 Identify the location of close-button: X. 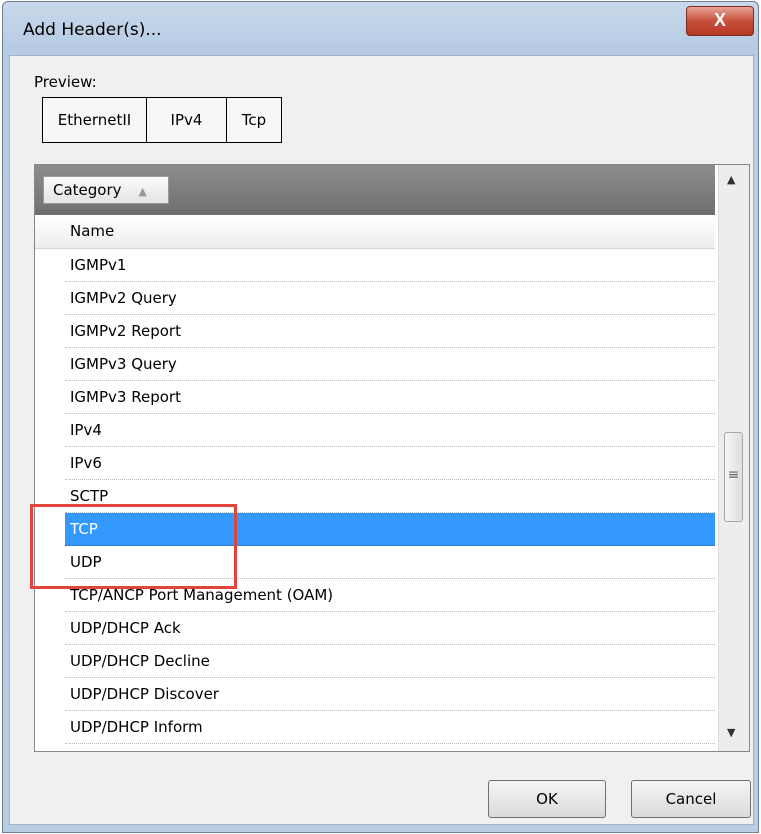
(720, 21).